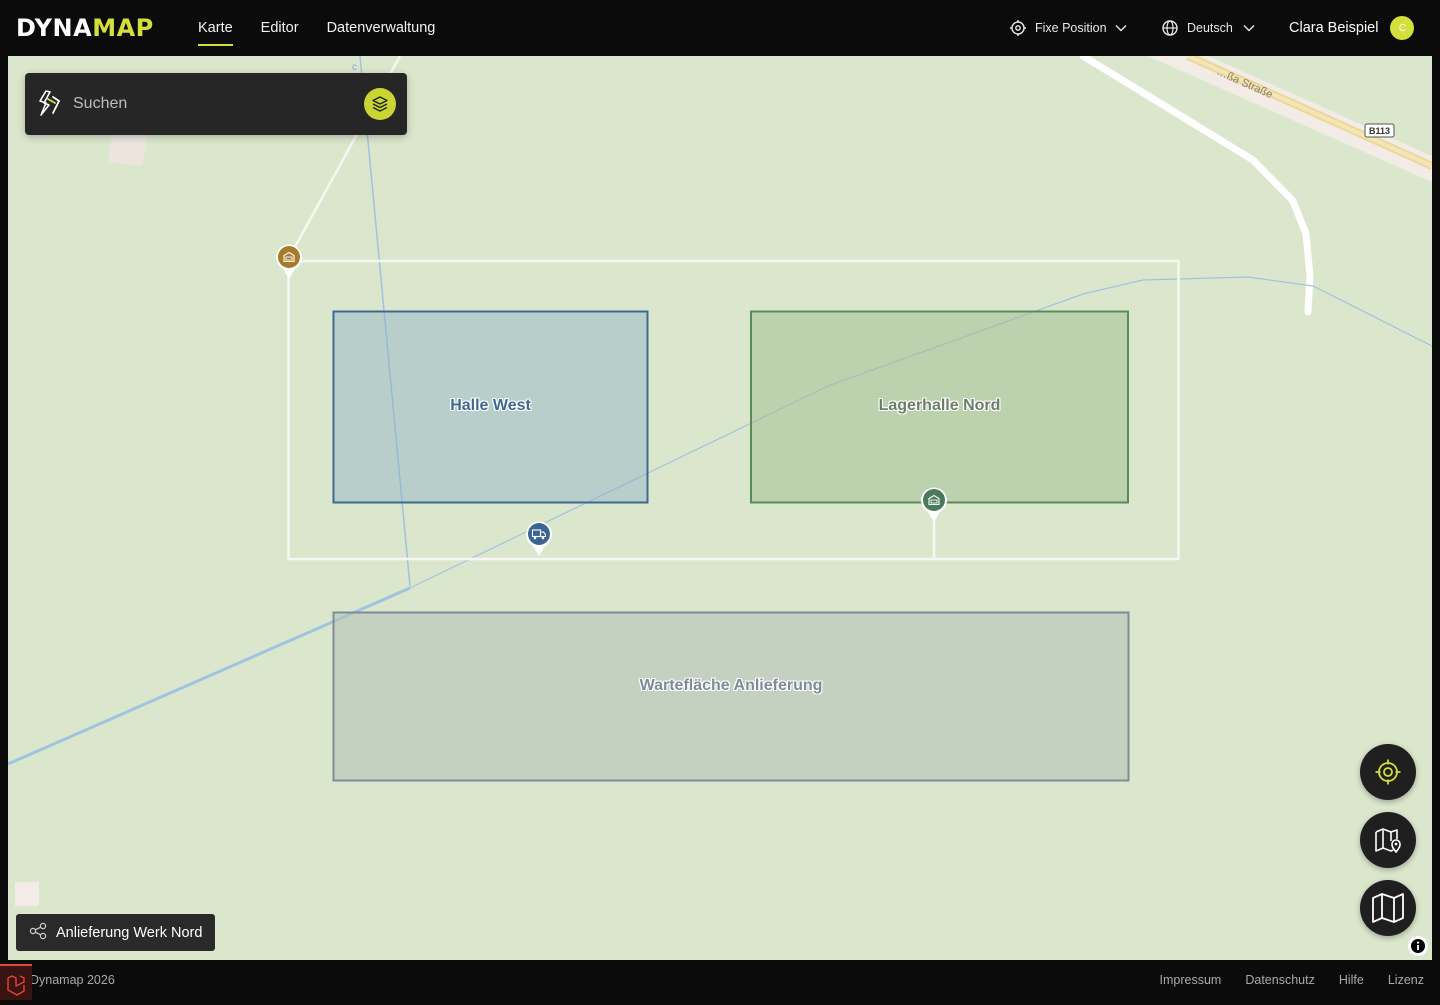 Image resolution: width=1440 pixels, height=1005 pixels. I want to click on road-shield-label: B113, so click(1379, 131).